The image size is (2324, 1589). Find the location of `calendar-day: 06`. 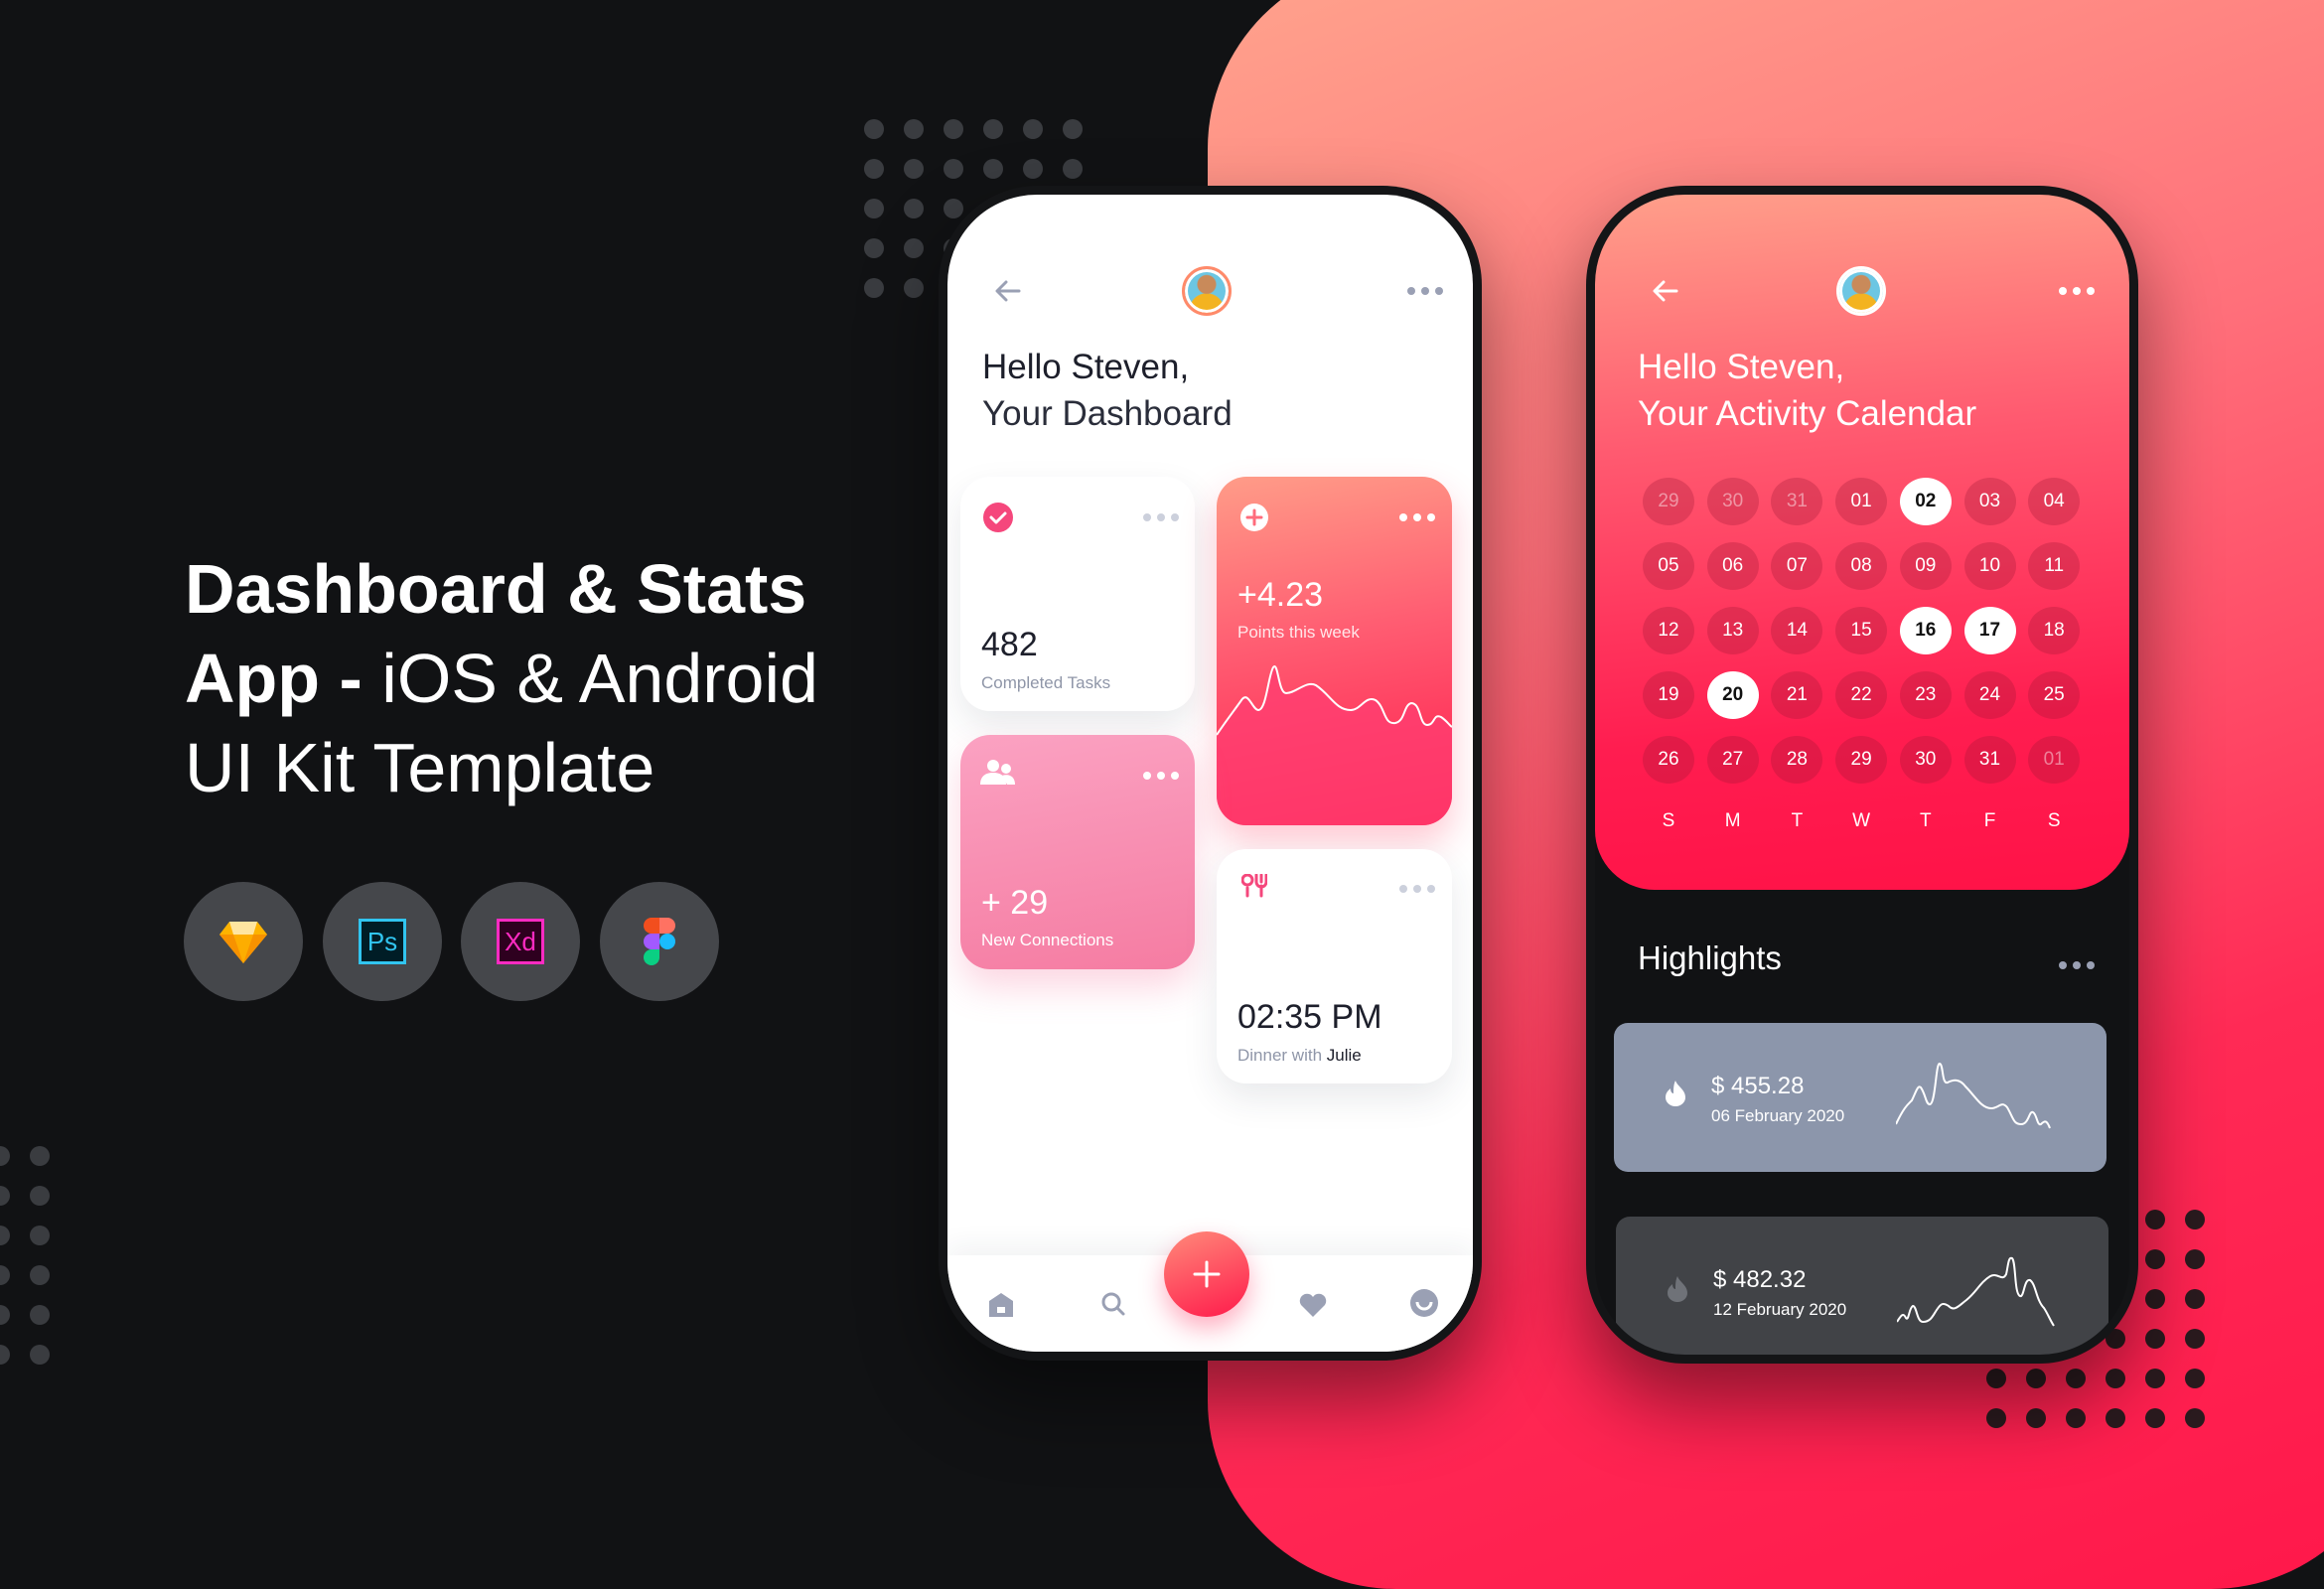

calendar-day: 06 is located at coordinates (1732, 566).